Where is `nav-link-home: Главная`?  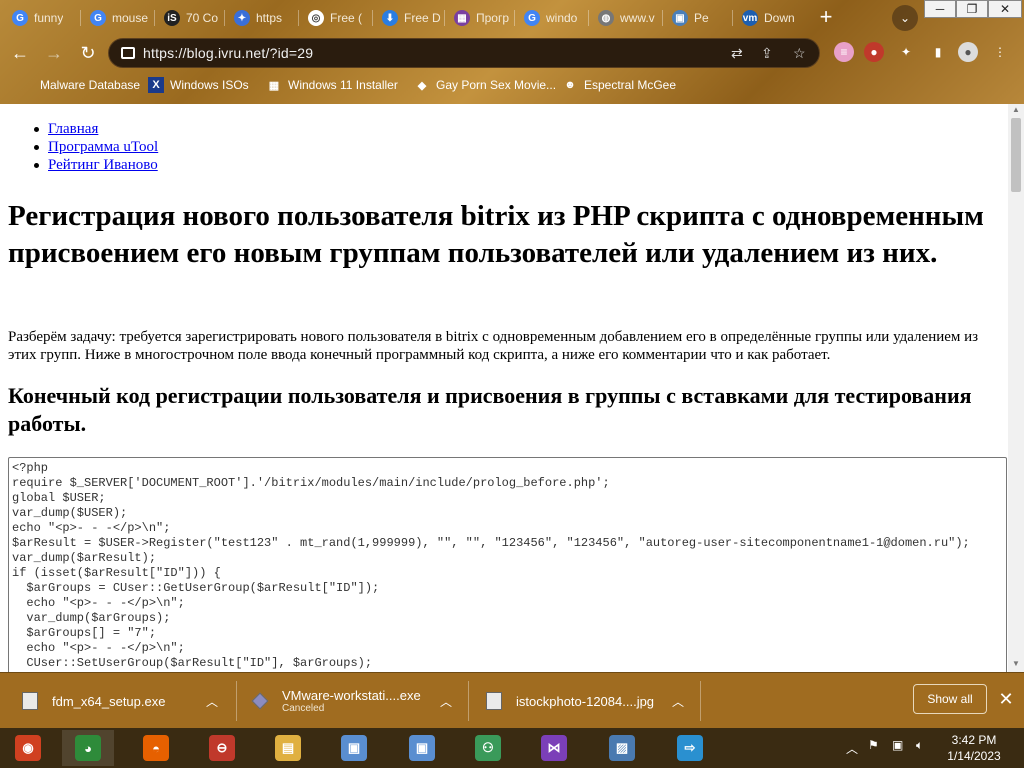
nav-link-home: Главная is located at coordinates (73, 129).